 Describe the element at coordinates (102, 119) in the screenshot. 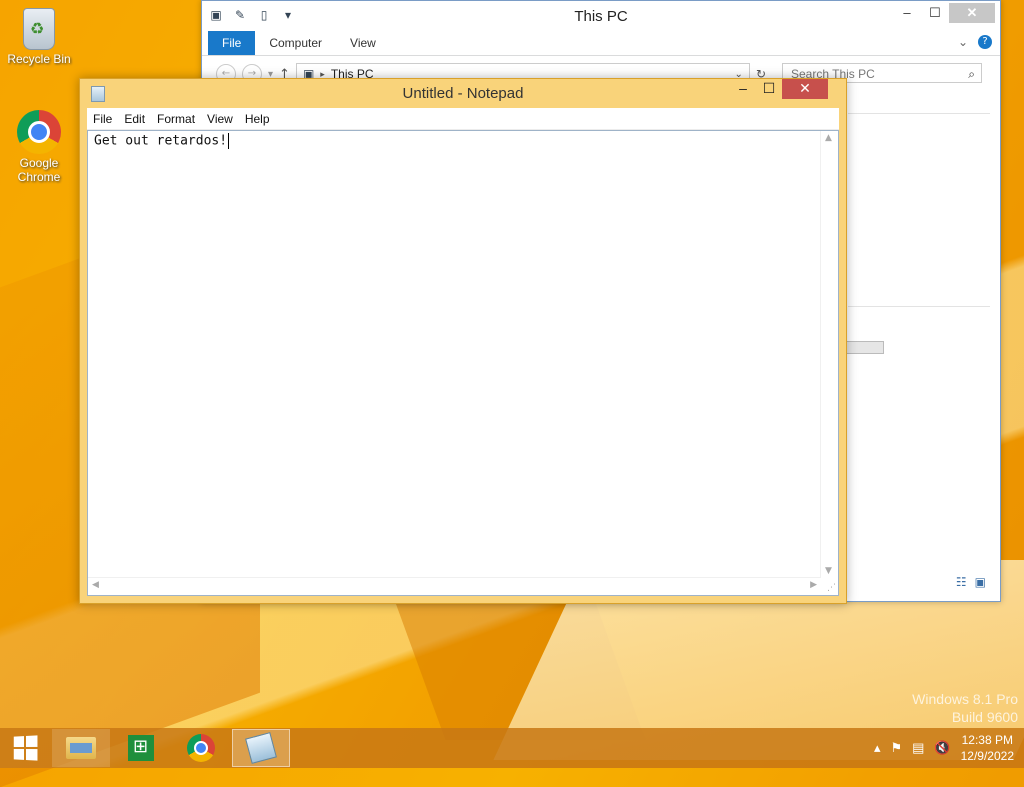

I see `menu-file: File` at that location.